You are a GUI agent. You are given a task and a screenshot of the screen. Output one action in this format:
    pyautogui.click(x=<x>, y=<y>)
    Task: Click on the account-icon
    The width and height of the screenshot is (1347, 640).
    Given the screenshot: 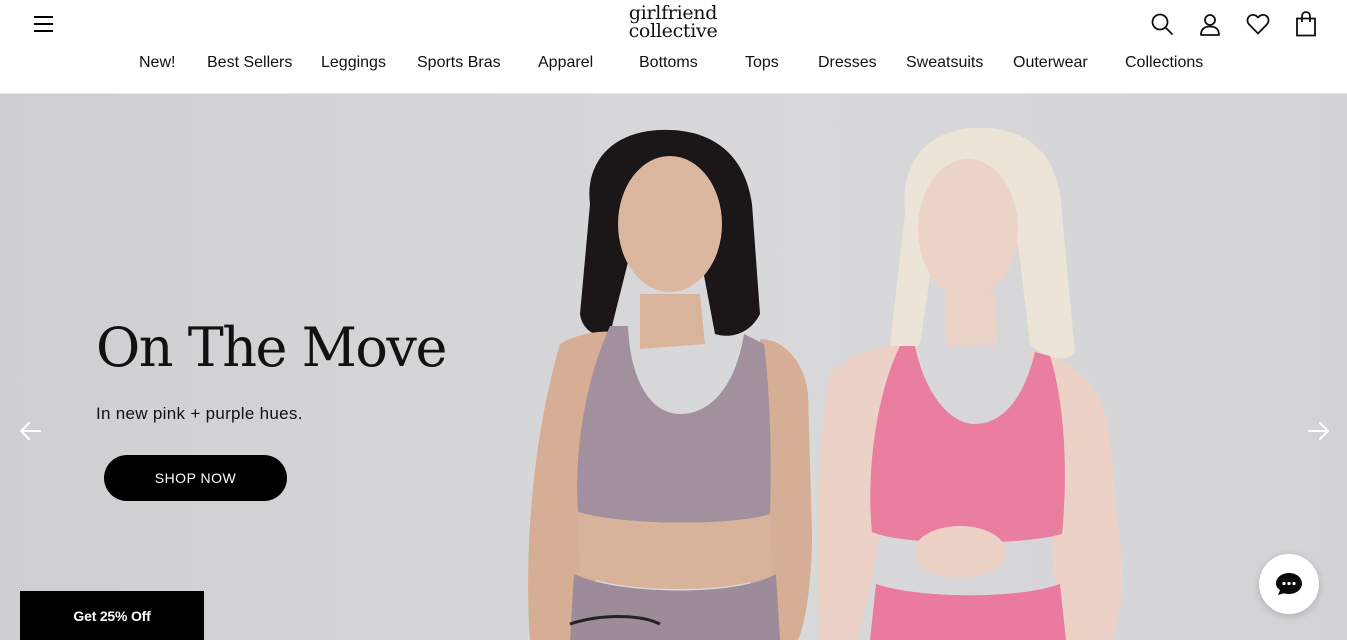 What is the action you would take?
    pyautogui.click(x=1210, y=24)
    